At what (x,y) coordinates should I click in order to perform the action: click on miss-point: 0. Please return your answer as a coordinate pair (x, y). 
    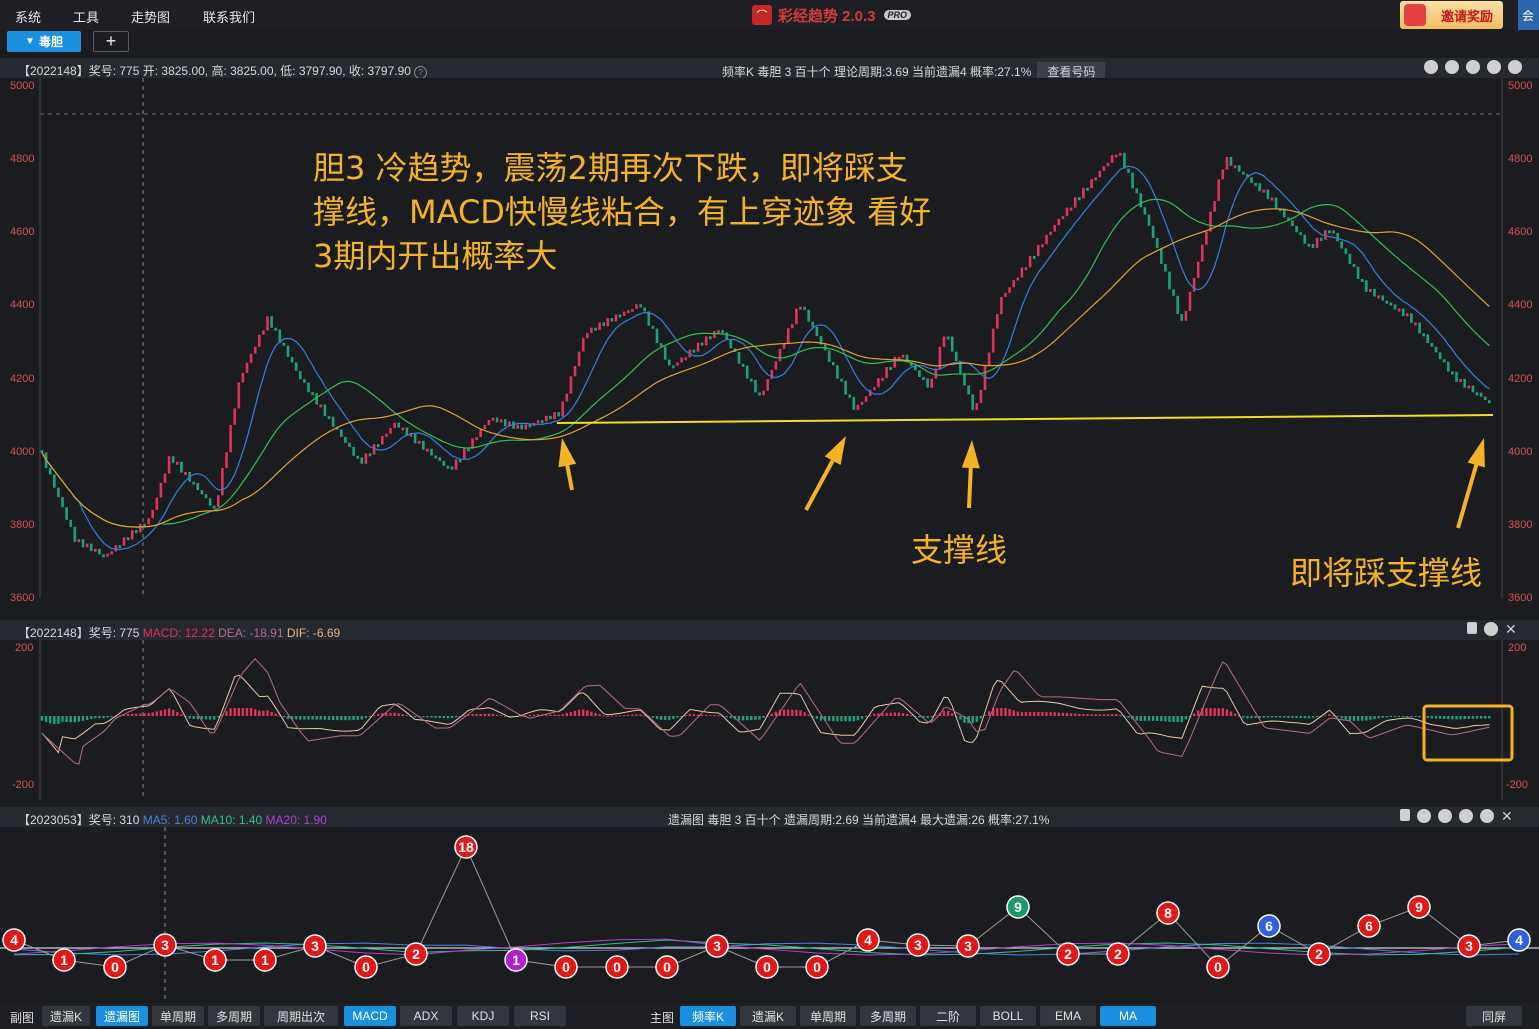
    Looking at the image, I should click on (667, 967).